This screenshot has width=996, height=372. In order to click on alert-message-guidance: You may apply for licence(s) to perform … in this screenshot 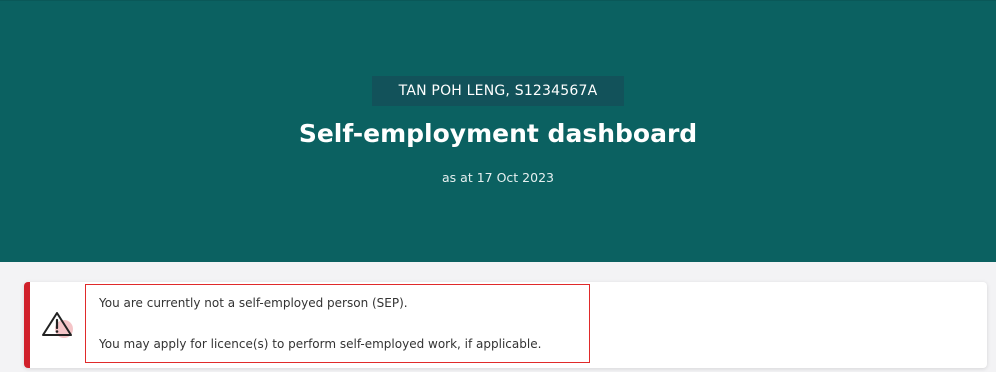, I will do `click(320, 344)`.